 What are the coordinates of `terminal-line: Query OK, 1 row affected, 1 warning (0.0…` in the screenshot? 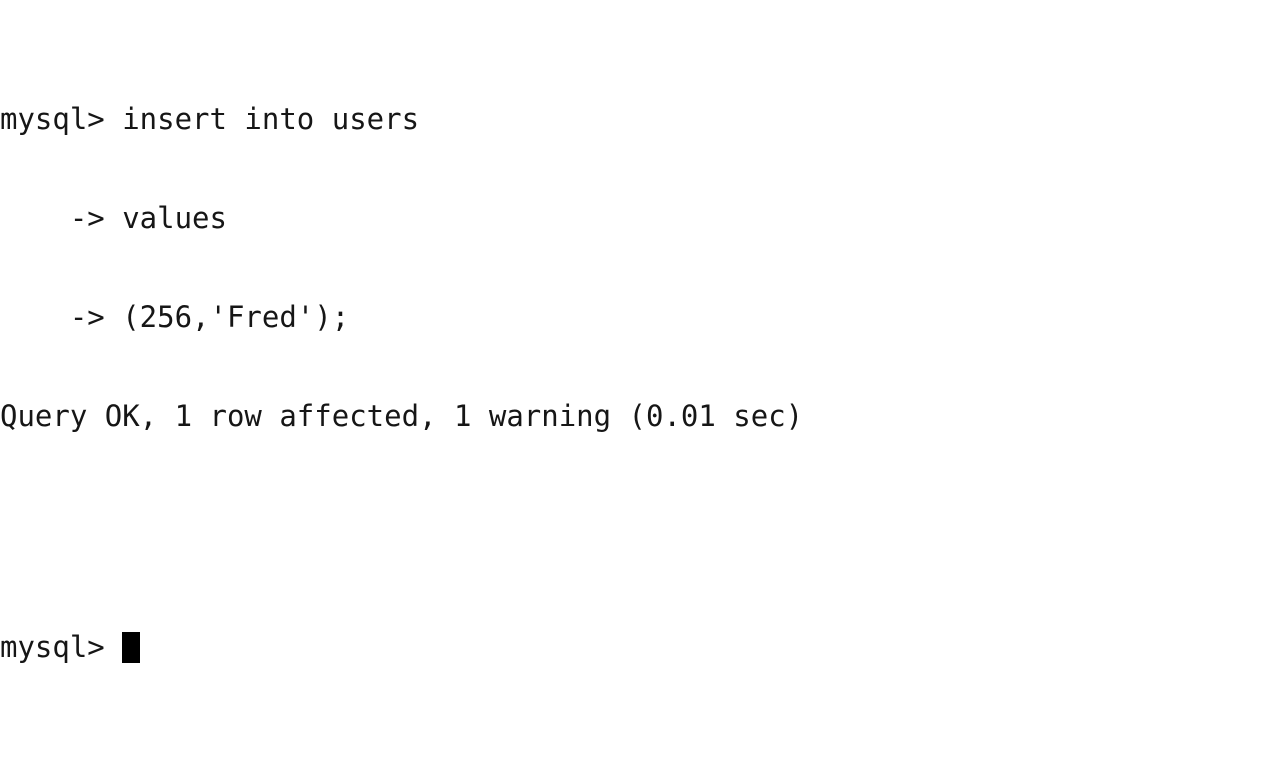 It's located at (402, 416).